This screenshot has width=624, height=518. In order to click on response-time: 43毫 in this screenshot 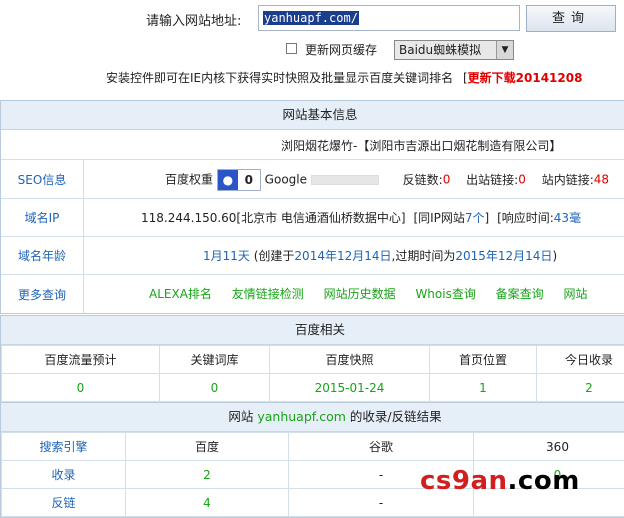, I will do `click(567, 218)`.